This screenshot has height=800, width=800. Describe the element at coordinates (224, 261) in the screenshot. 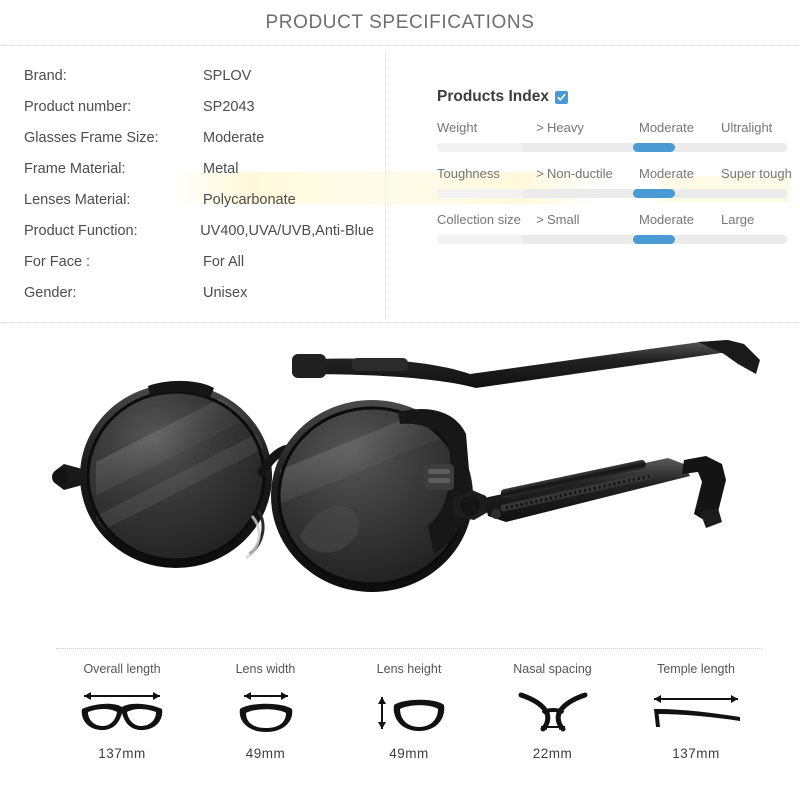

I see `spec-value: For All` at that location.